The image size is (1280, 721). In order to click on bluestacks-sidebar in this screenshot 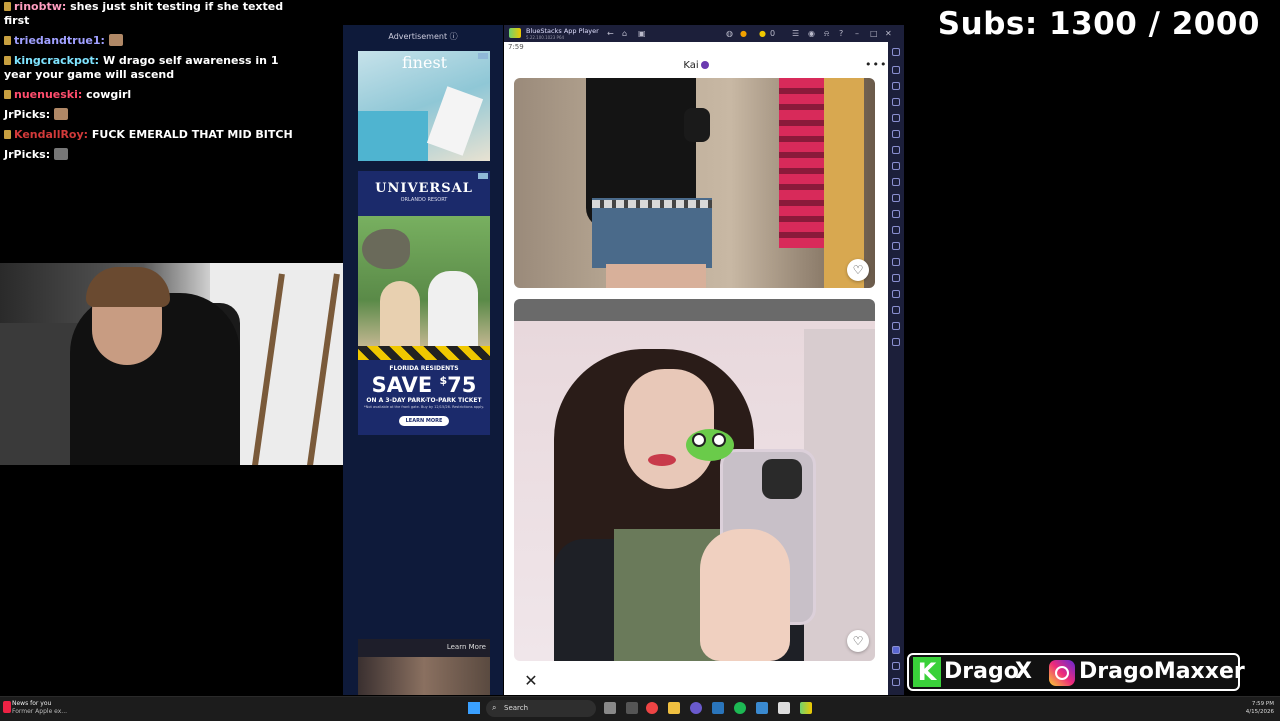, I will do `click(896, 368)`.